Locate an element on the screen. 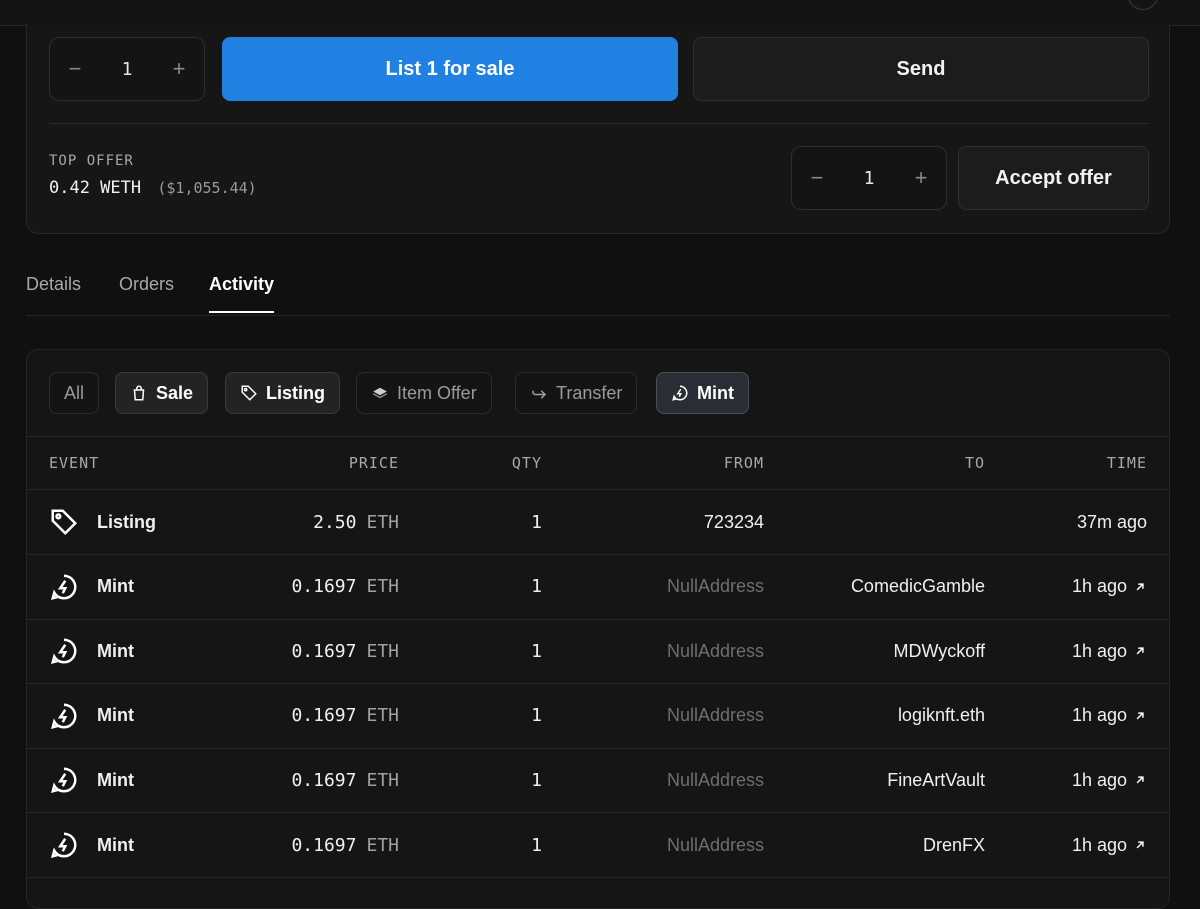  table-row: Listing 2.50 ETH 1 723234 37m ago is located at coordinates (598, 522).